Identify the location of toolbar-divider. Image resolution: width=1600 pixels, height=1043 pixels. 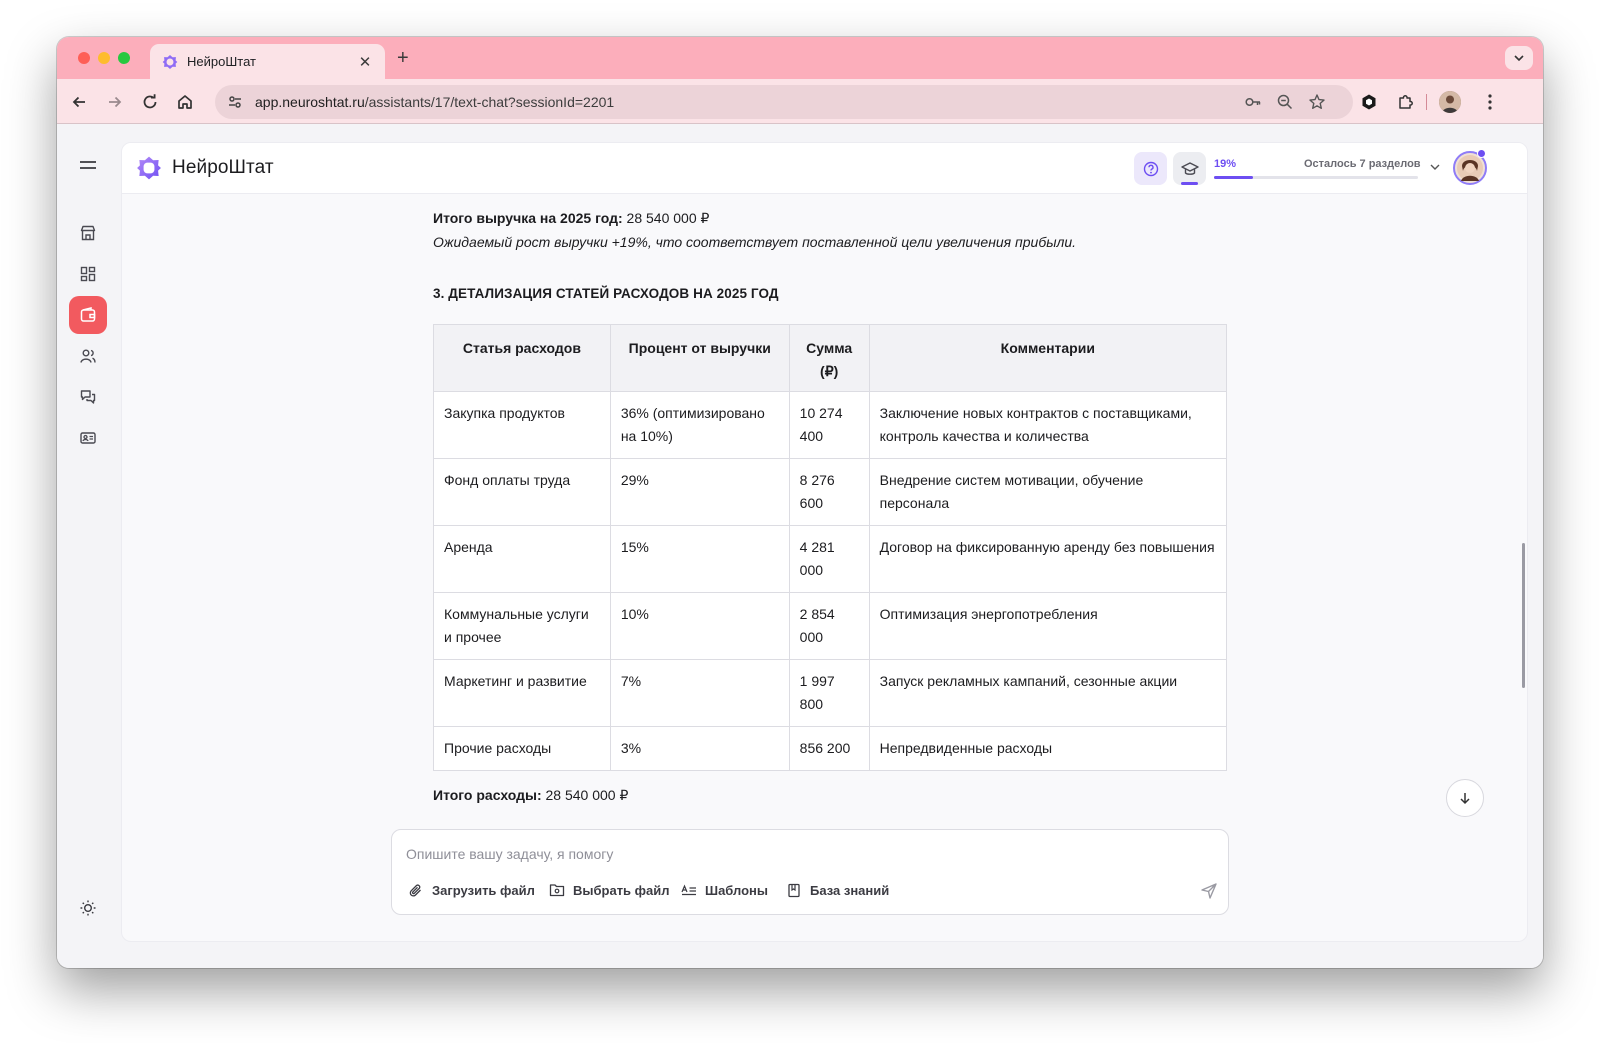
(1426, 102).